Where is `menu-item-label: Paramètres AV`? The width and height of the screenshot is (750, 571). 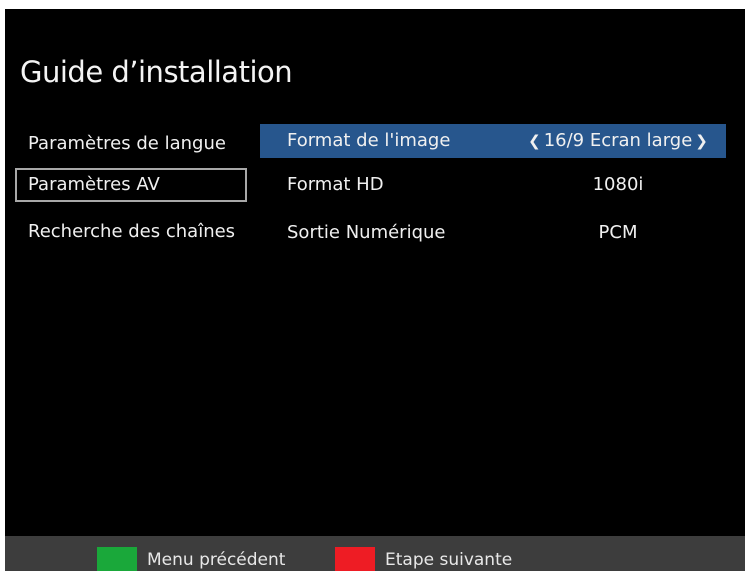
menu-item-label: Paramètres AV is located at coordinates (94, 184).